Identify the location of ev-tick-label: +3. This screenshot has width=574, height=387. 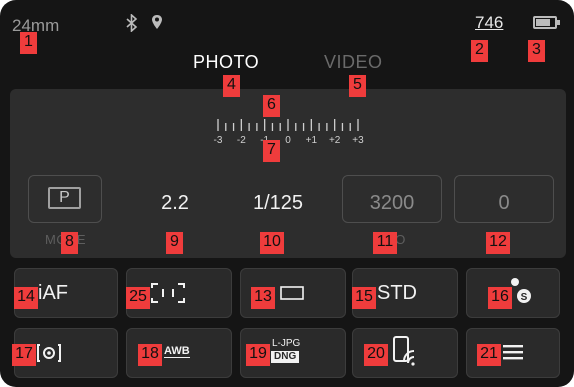
(358, 140).